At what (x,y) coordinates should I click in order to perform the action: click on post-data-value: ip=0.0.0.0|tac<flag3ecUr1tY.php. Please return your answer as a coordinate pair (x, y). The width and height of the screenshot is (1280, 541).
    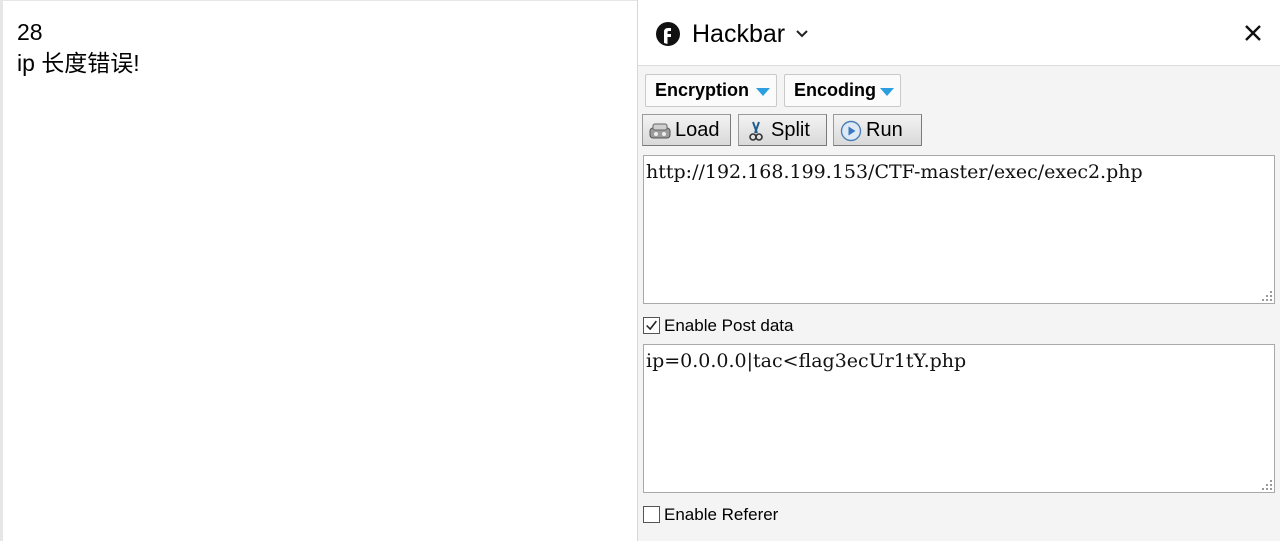
    Looking at the image, I should click on (806, 361).